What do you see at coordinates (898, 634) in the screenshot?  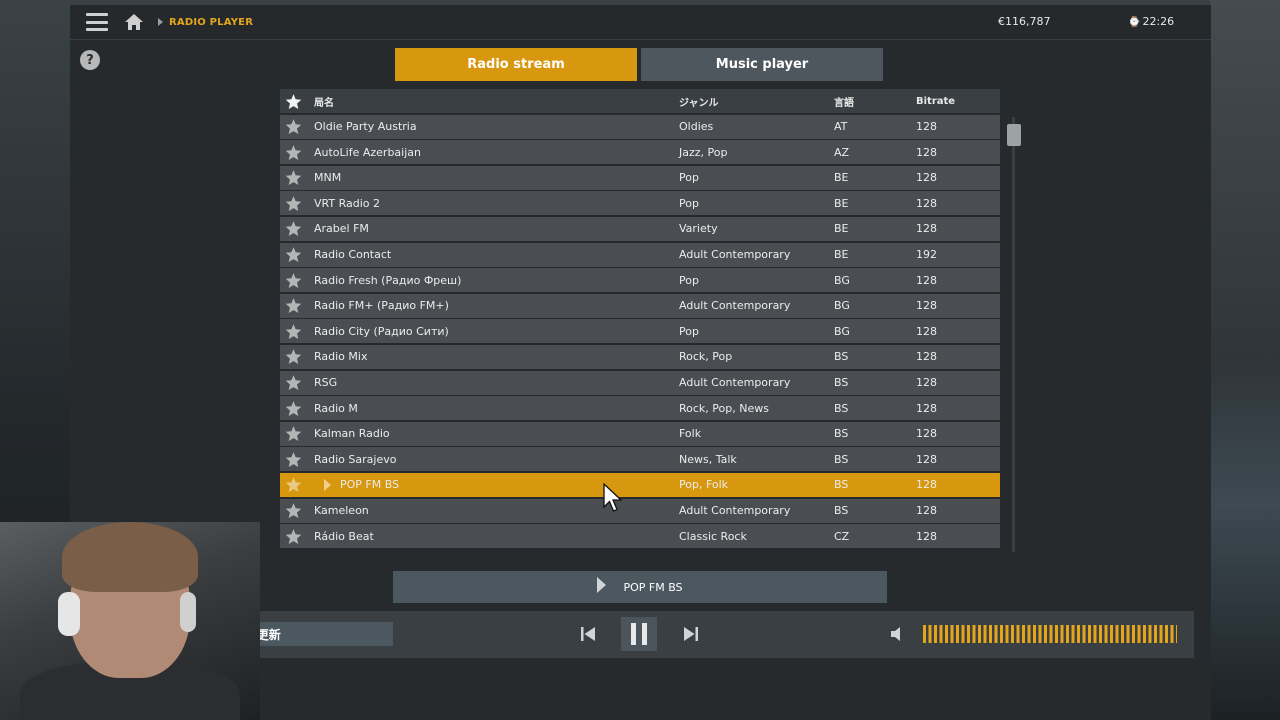 I see `volume-icon` at bounding box center [898, 634].